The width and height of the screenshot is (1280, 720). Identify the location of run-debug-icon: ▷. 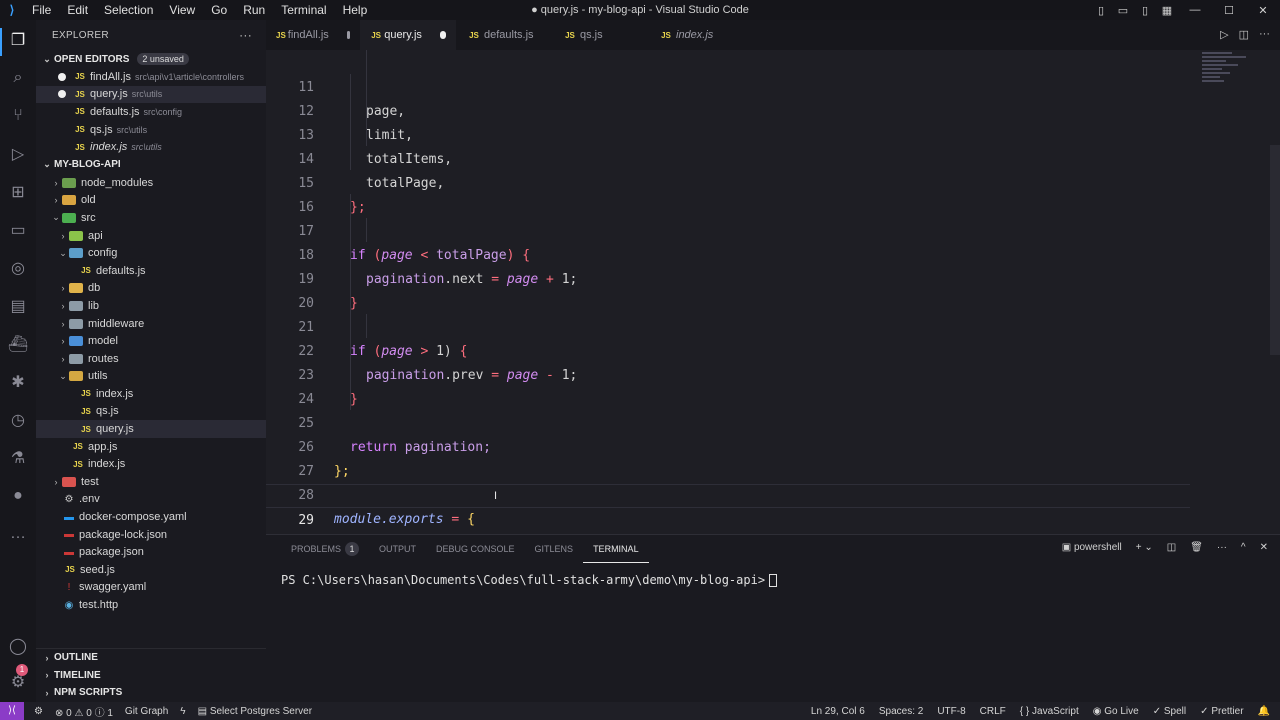
(18, 154).